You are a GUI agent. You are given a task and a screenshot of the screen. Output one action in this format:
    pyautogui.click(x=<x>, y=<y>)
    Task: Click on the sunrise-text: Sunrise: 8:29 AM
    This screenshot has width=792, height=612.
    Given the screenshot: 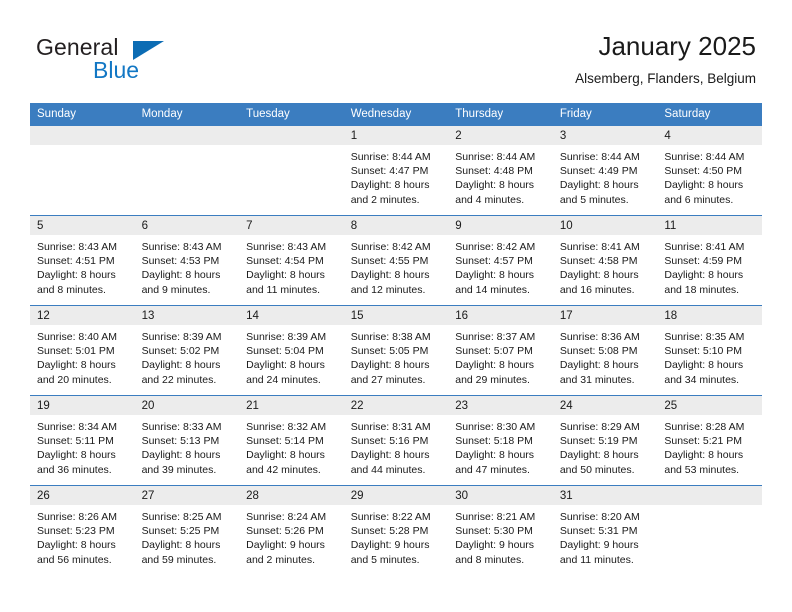 What is the action you would take?
    pyautogui.click(x=599, y=427)
    